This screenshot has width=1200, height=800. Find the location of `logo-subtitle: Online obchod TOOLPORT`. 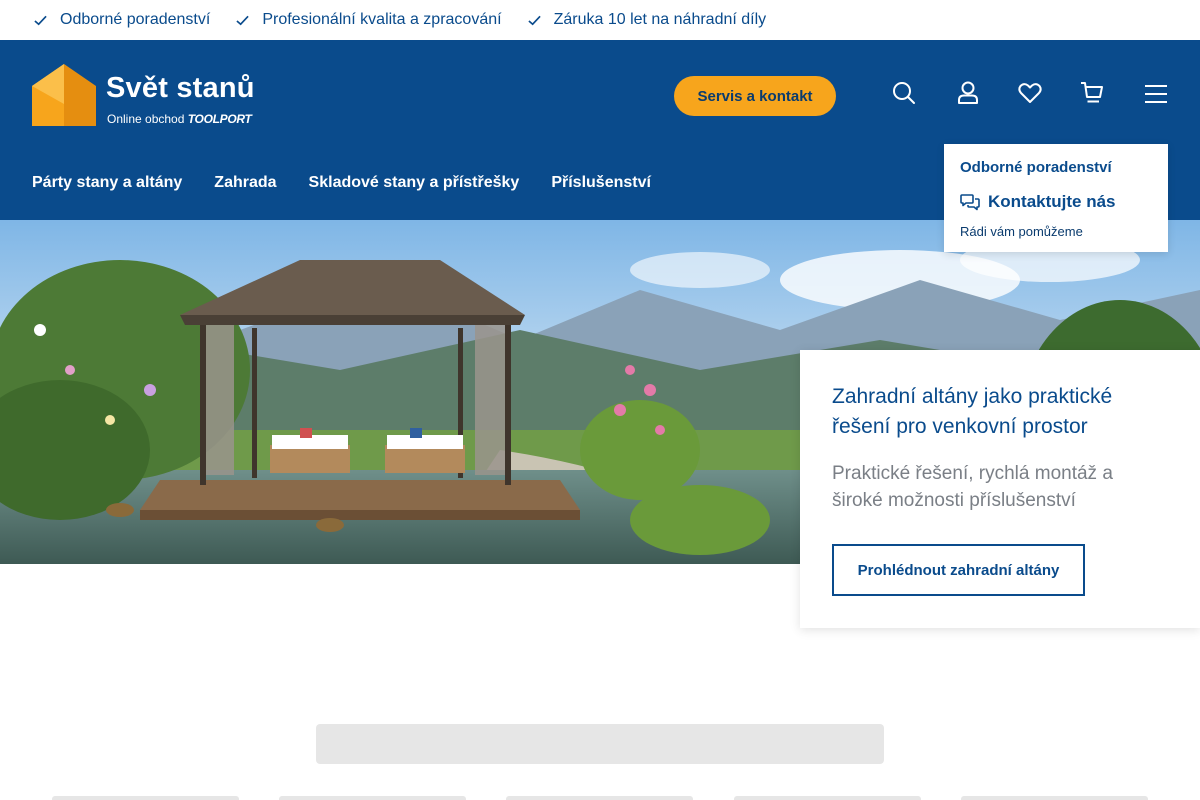

logo-subtitle: Online obchod TOOLPORT is located at coordinates (179, 119).